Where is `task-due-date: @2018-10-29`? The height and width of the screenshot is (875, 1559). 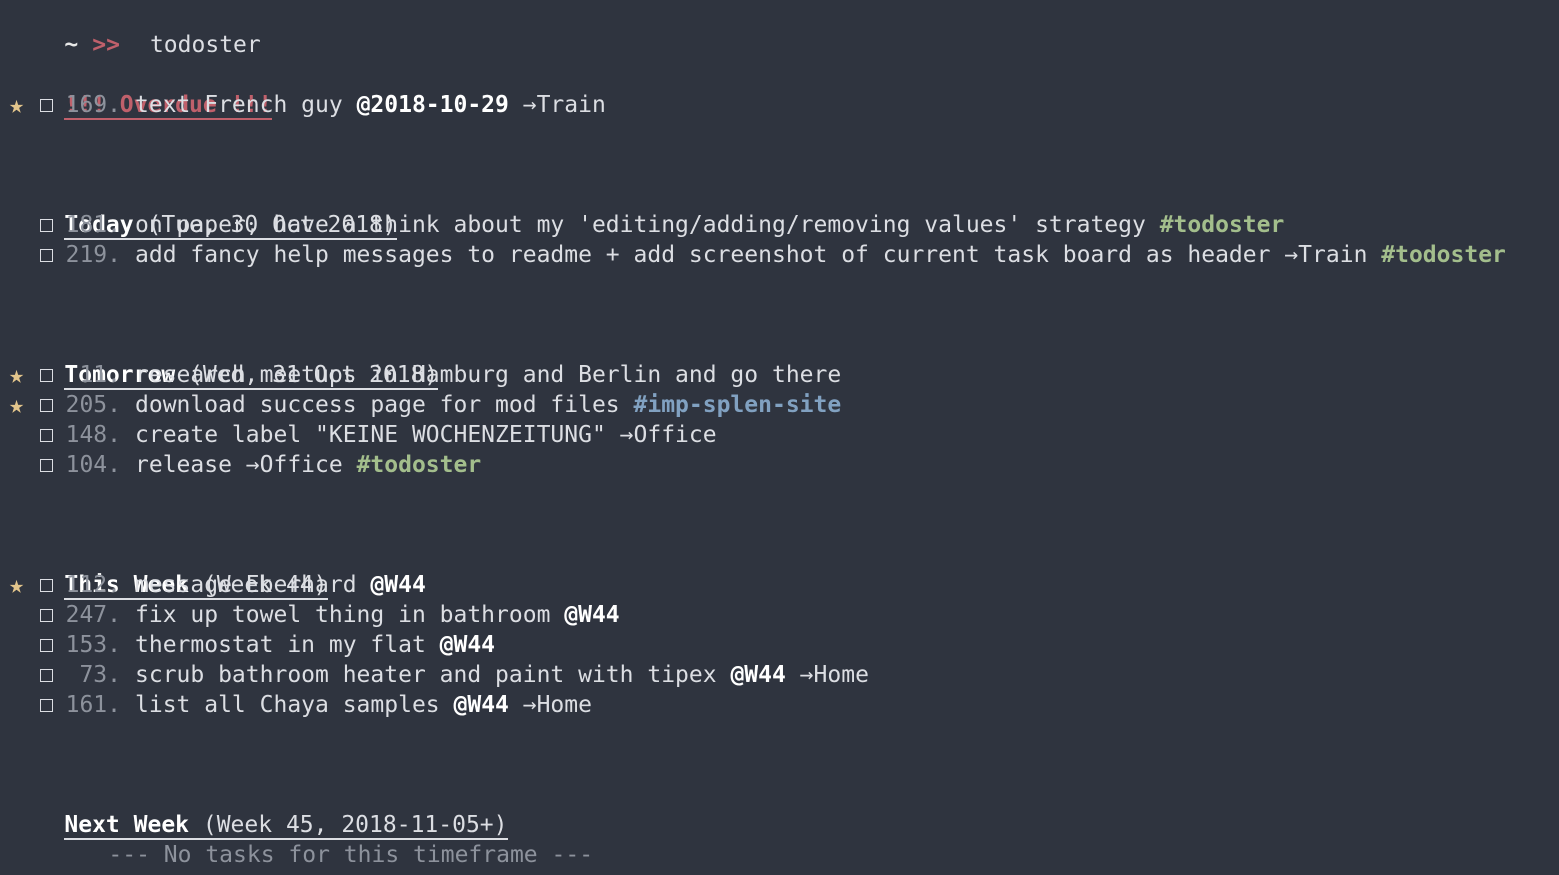 task-due-date: @2018-10-29 is located at coordinates (432, 105).